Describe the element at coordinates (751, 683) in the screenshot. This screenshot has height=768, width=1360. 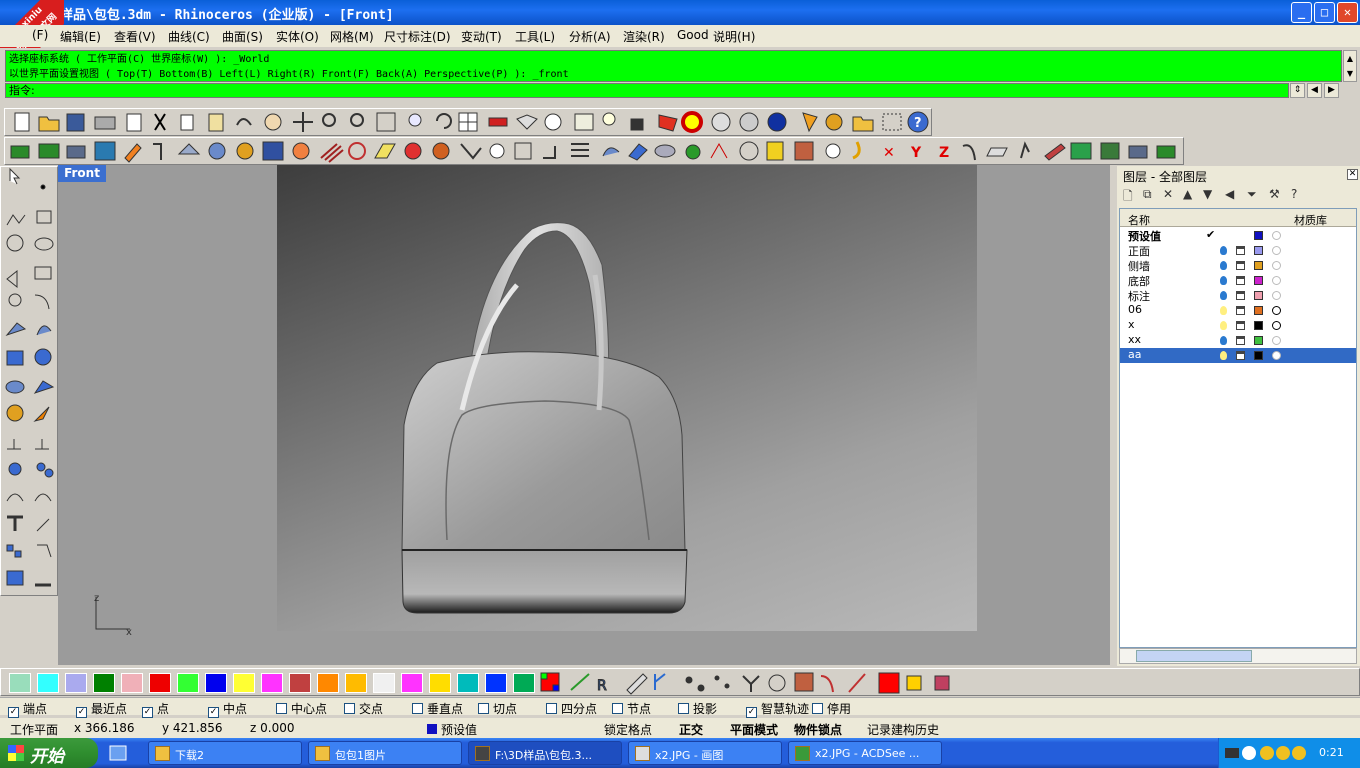
I see `color-toolbar-tool-icons: R` at that location.